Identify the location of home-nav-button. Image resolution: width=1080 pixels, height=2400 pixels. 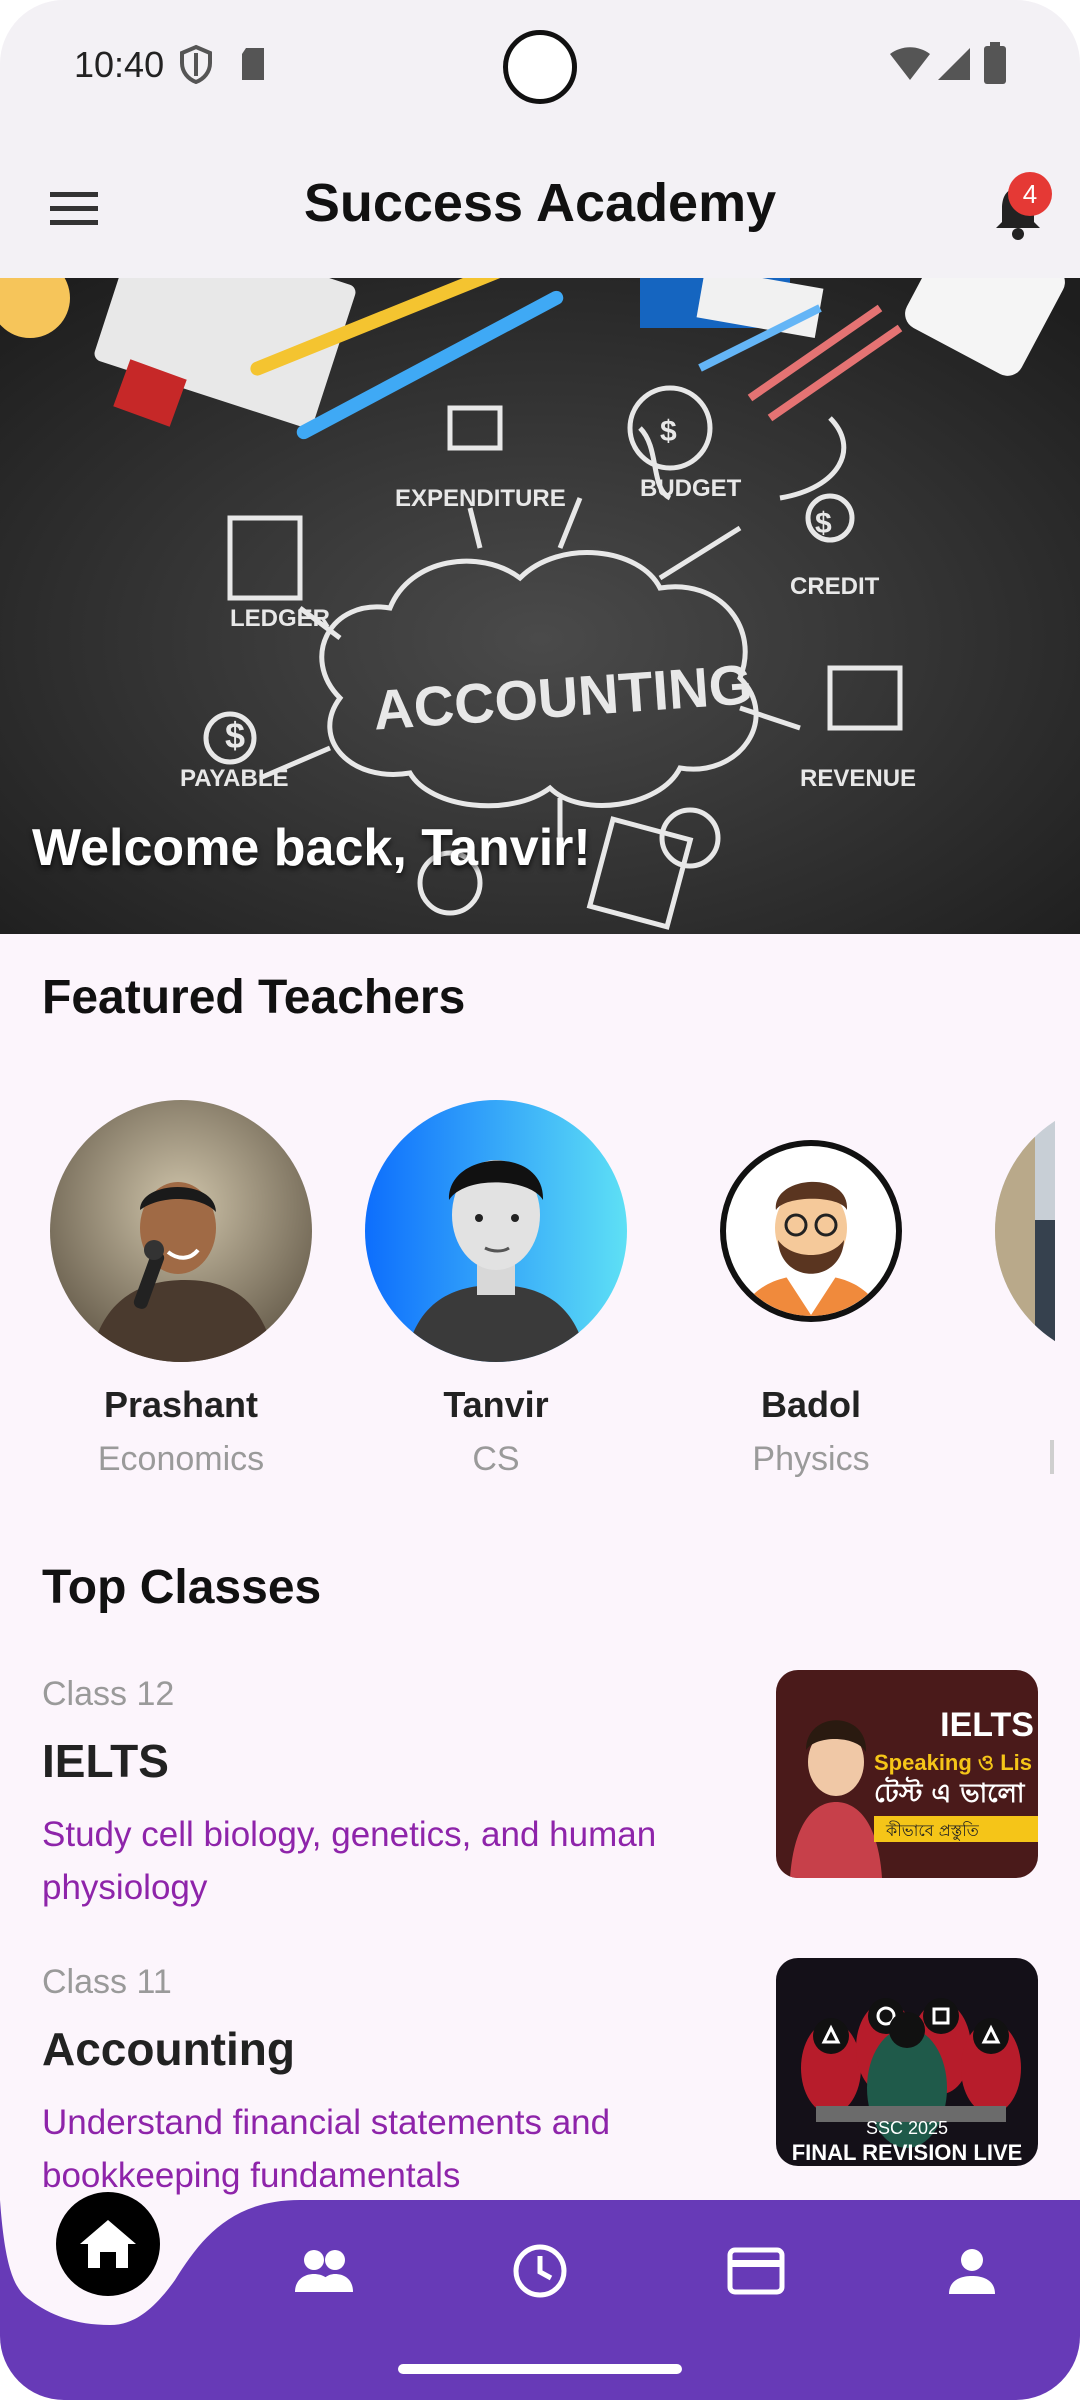
(108, 2244).